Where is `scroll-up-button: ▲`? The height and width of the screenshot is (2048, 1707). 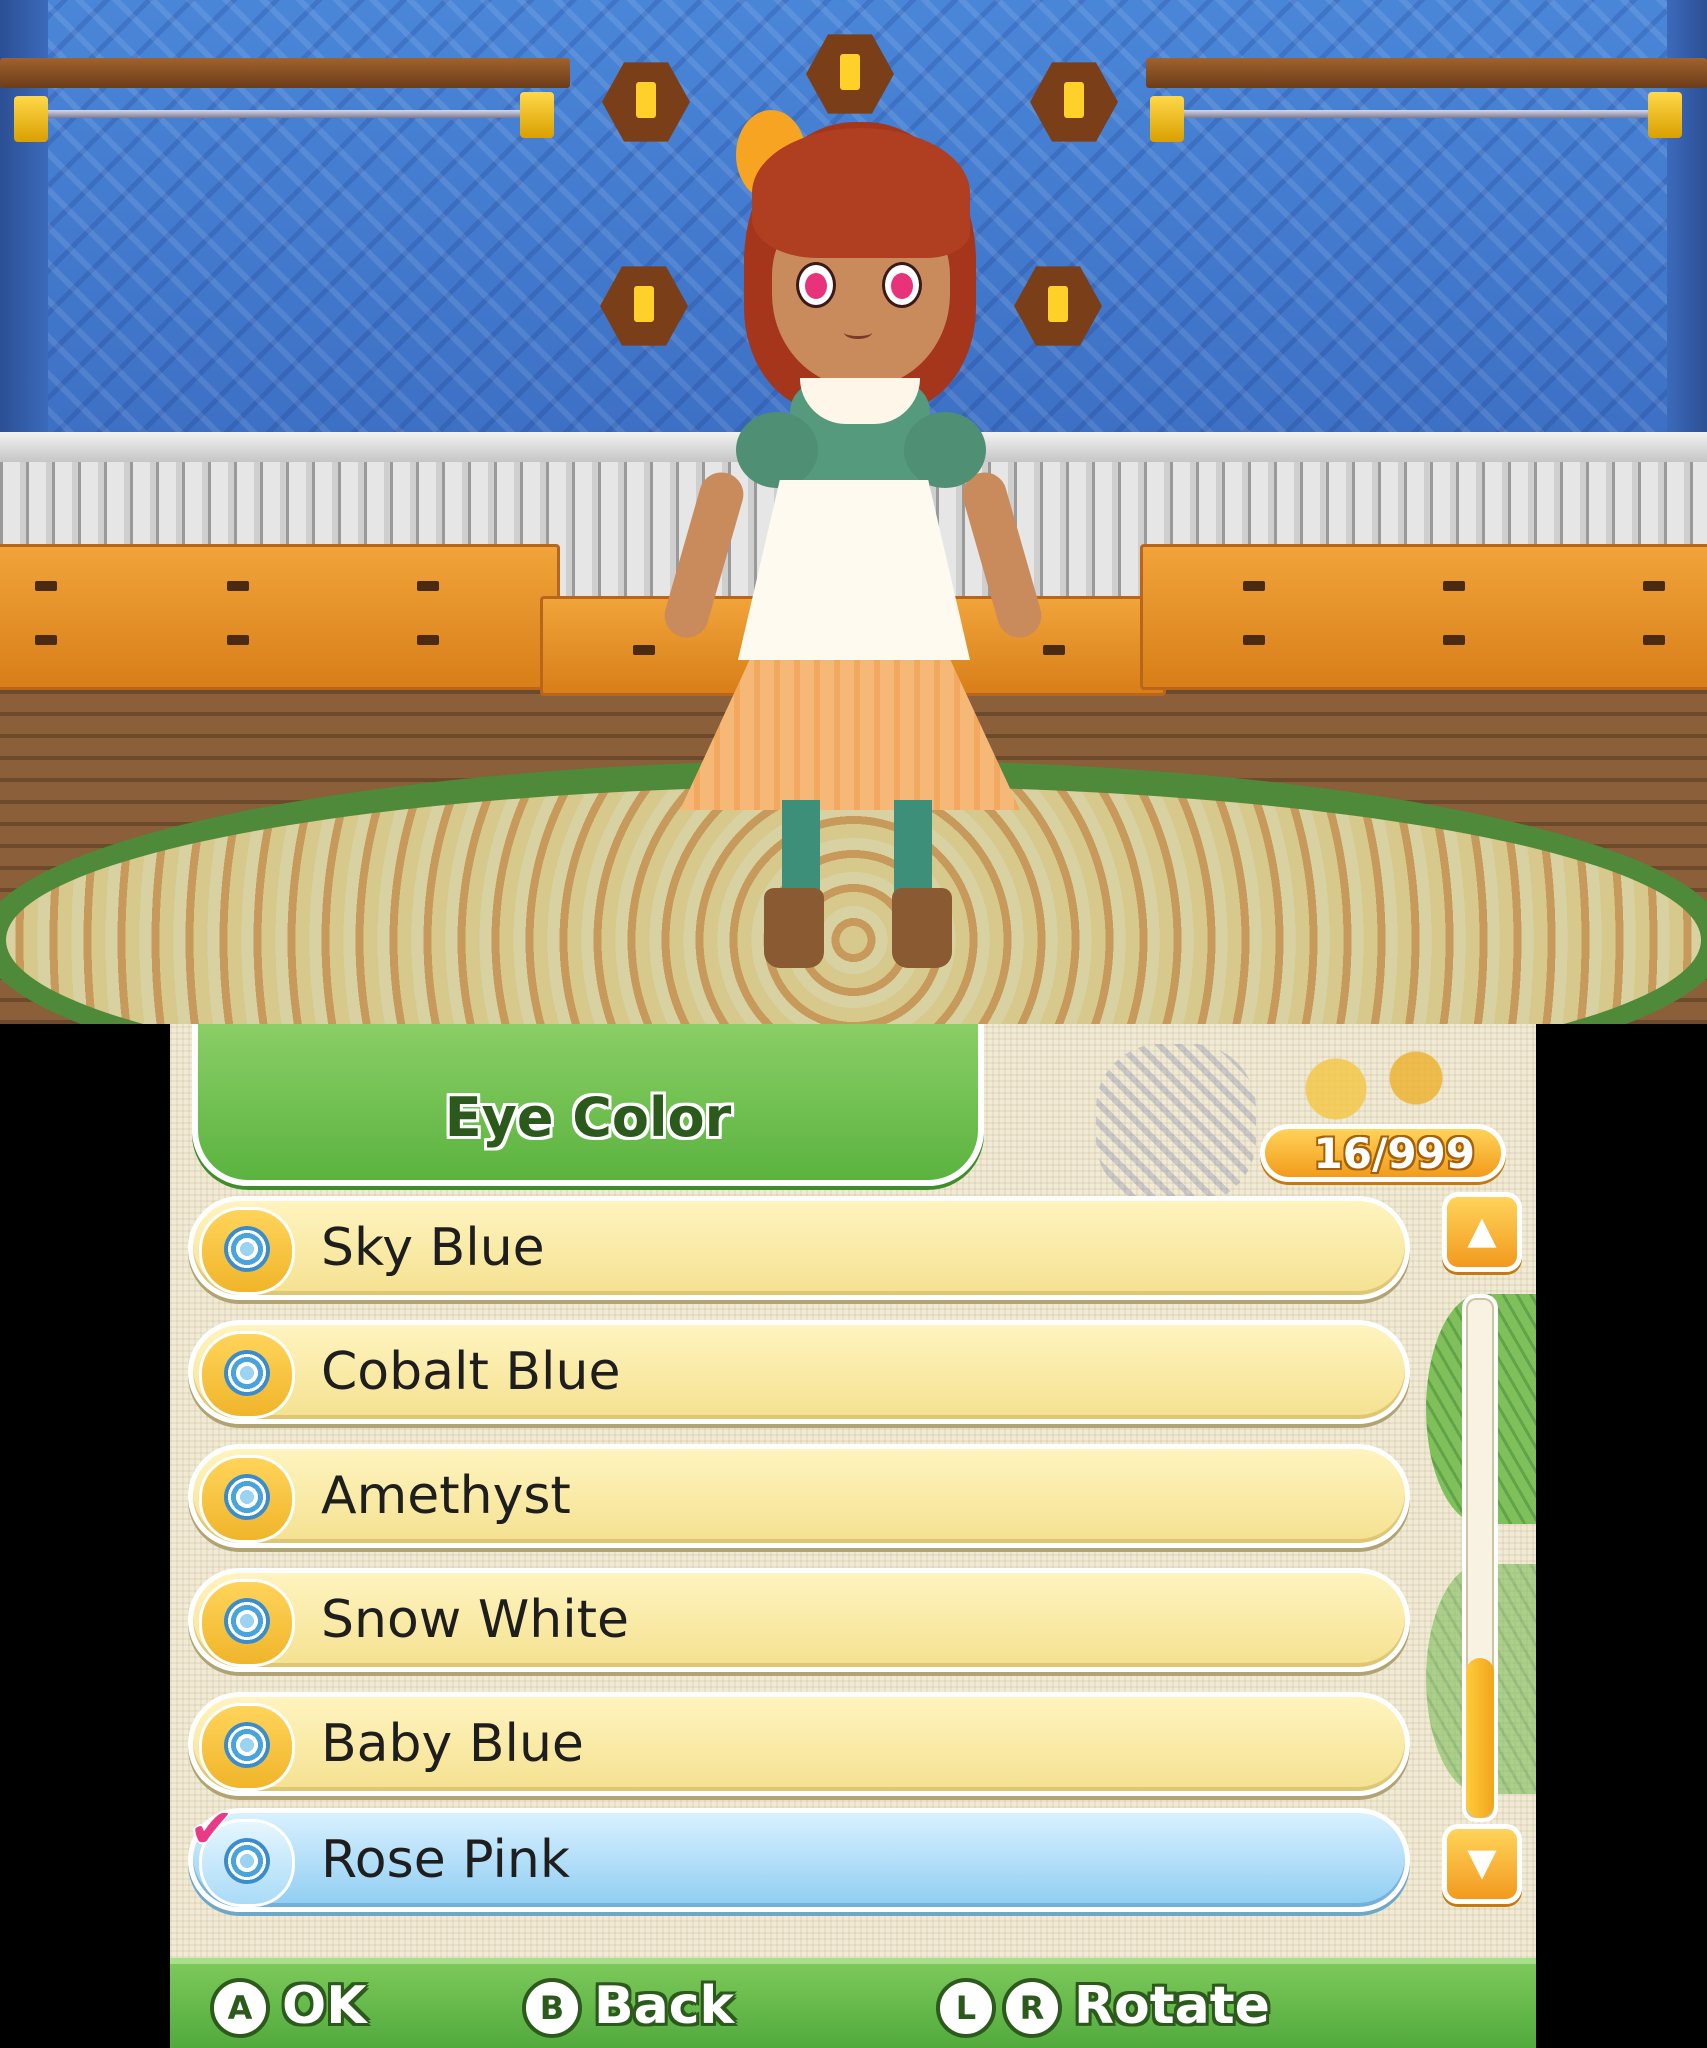
scroll-up-button: ▲ is located at coordinates (1482, 1232).